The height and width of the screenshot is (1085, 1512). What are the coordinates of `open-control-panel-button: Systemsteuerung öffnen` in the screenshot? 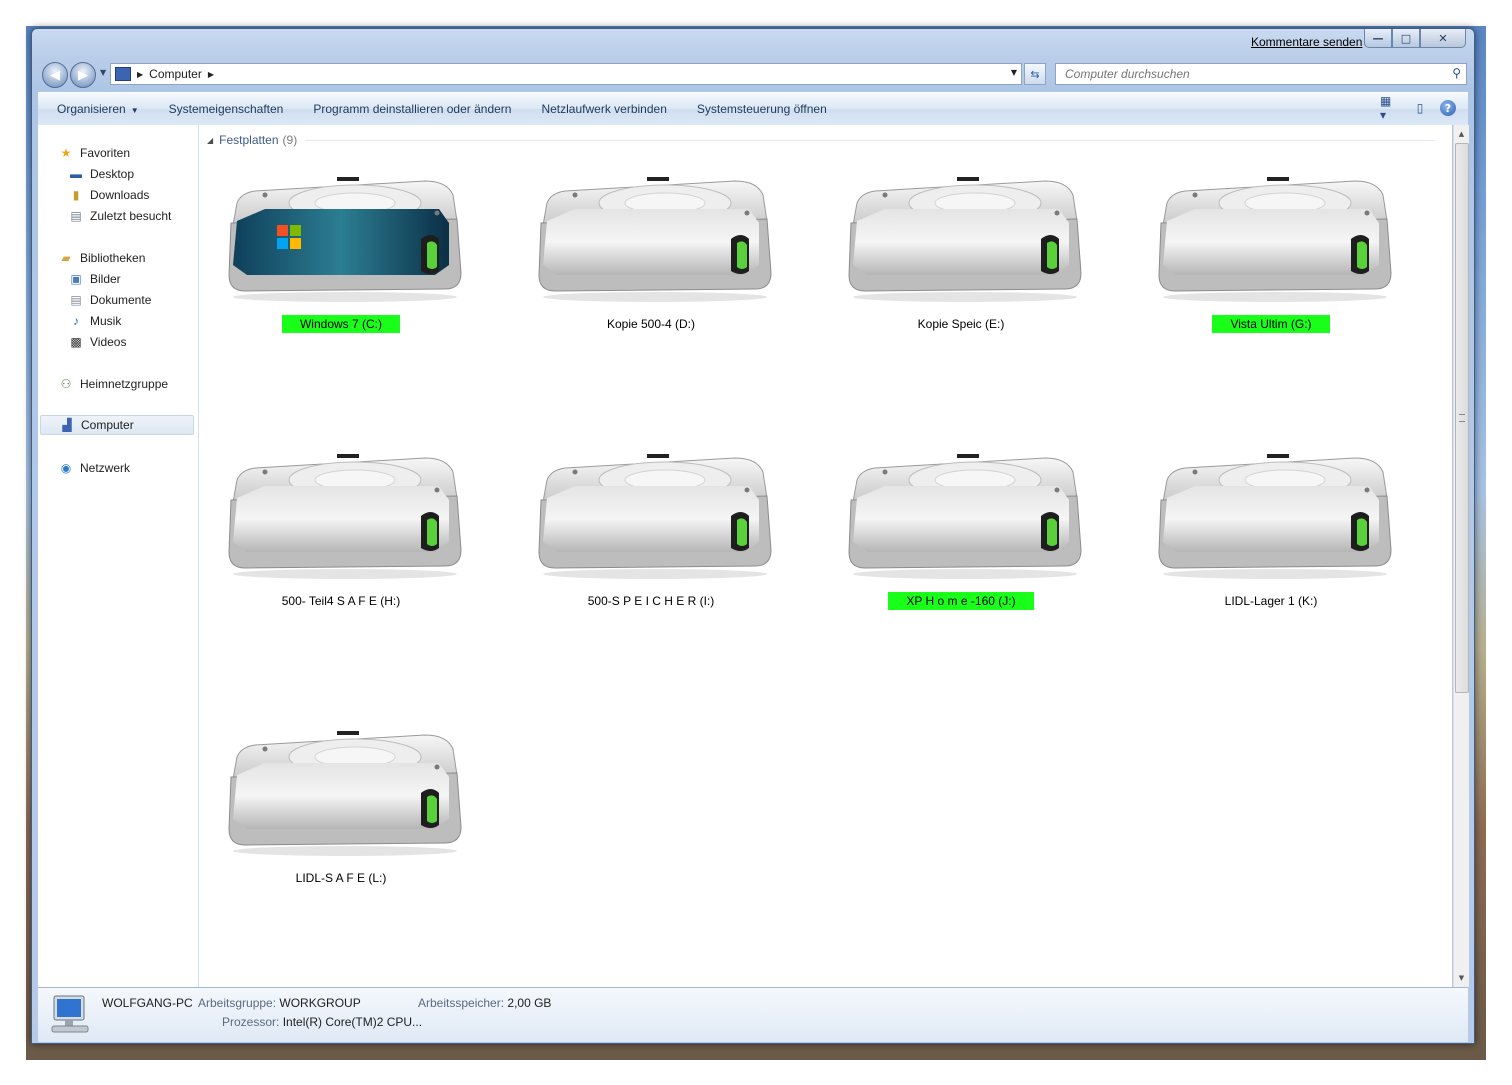 It's located at (762, 109).